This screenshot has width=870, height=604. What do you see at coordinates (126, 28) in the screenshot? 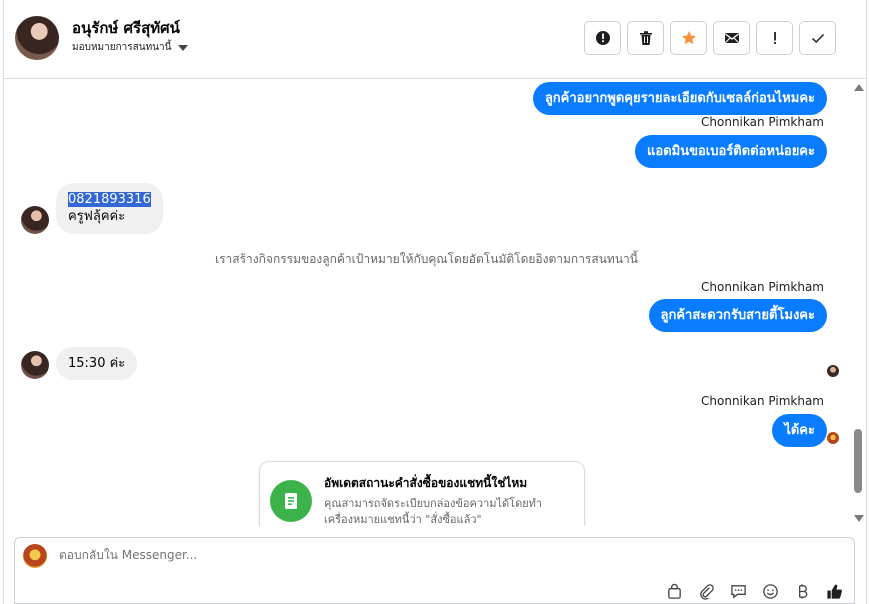
I see `contact-name: อนุรักษ์ ศรีสุทัศน์` at bounding box center [126, 28].